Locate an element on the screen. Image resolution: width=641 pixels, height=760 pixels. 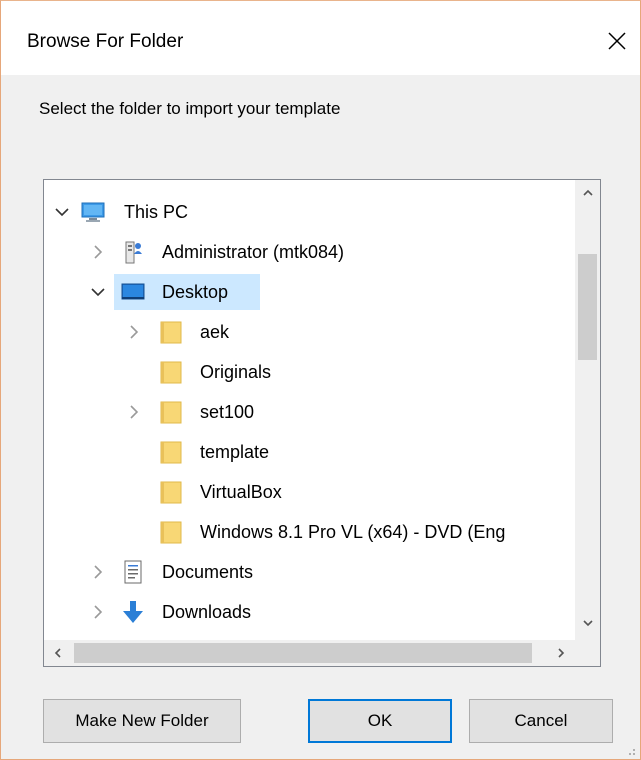
scrollbar-corner is located at coordinates (587, 653).